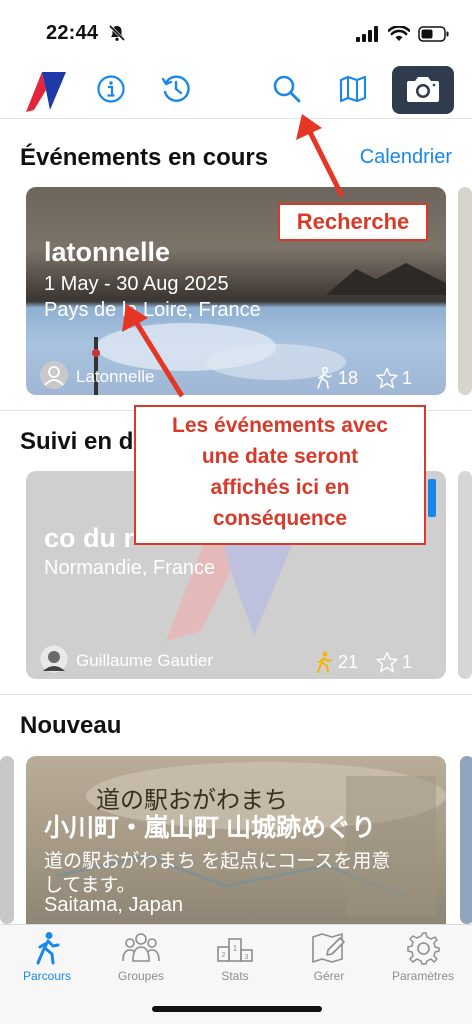 The height and width of the screenshot is (1024, 472). Describe the element at coordinates (287, 89) in the screenshot. I see `search-icon` at that location.